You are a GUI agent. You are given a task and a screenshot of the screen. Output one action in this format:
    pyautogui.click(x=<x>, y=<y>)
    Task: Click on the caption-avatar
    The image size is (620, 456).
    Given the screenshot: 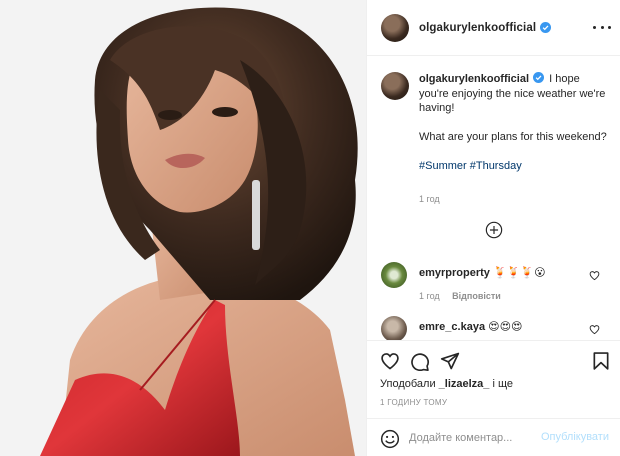 What is the action you would take?
    pyautogui.click(x=395, y=86)
    